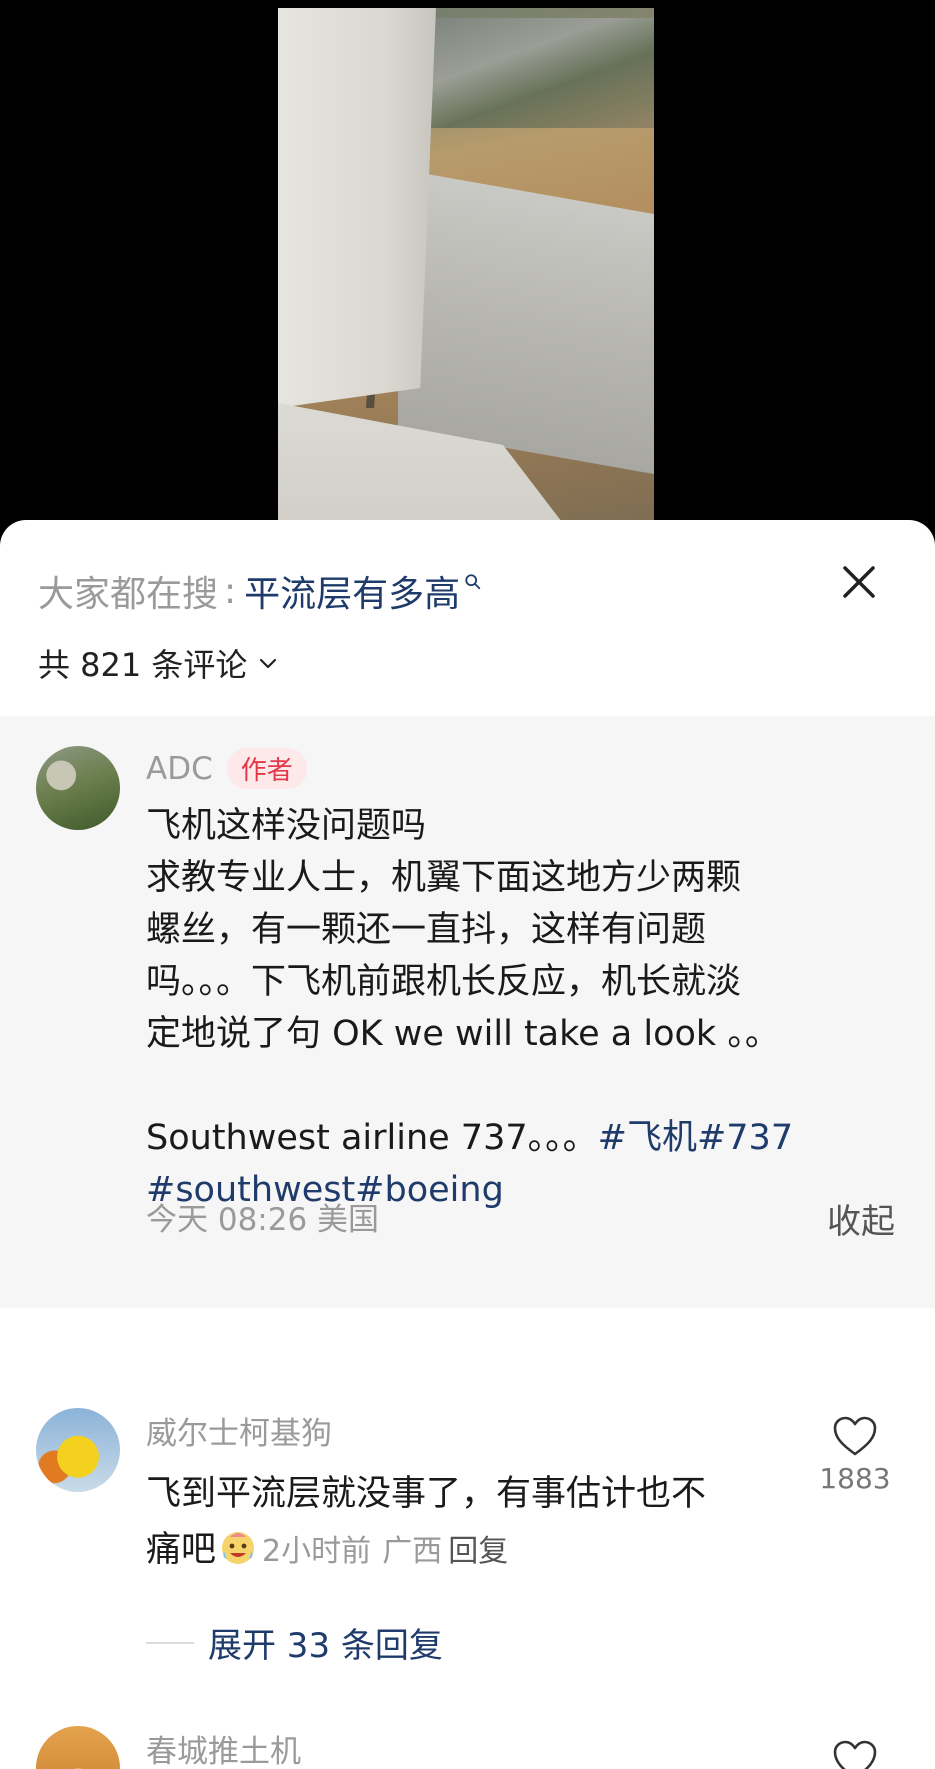 The height and width of the screenshot is (1769, 935). Describe the element at coordinates (317, 1551) in the screenshot. I see `comment-time: 2小时前` at that location.